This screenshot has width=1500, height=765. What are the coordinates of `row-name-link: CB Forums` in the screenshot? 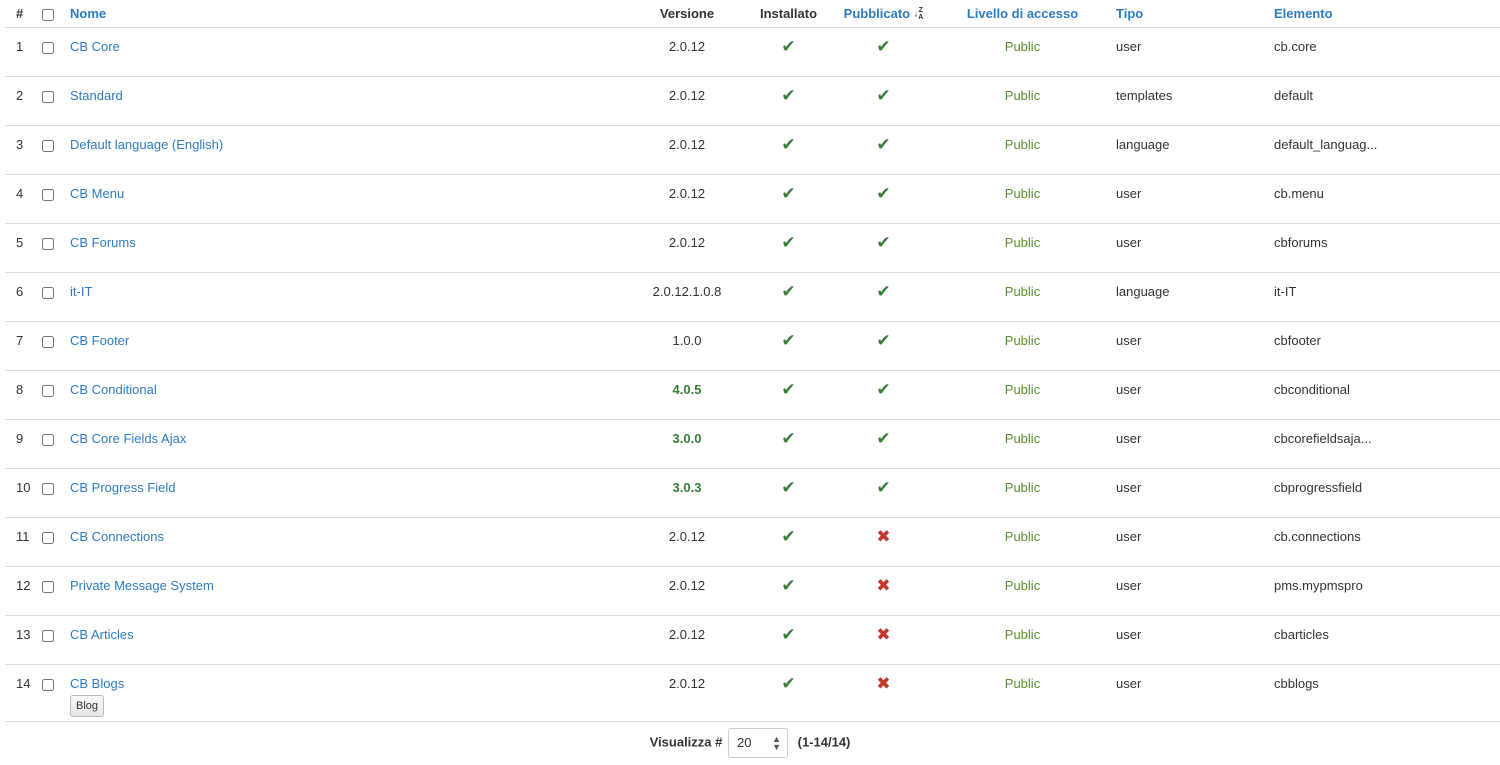 It's located at (103, 242).